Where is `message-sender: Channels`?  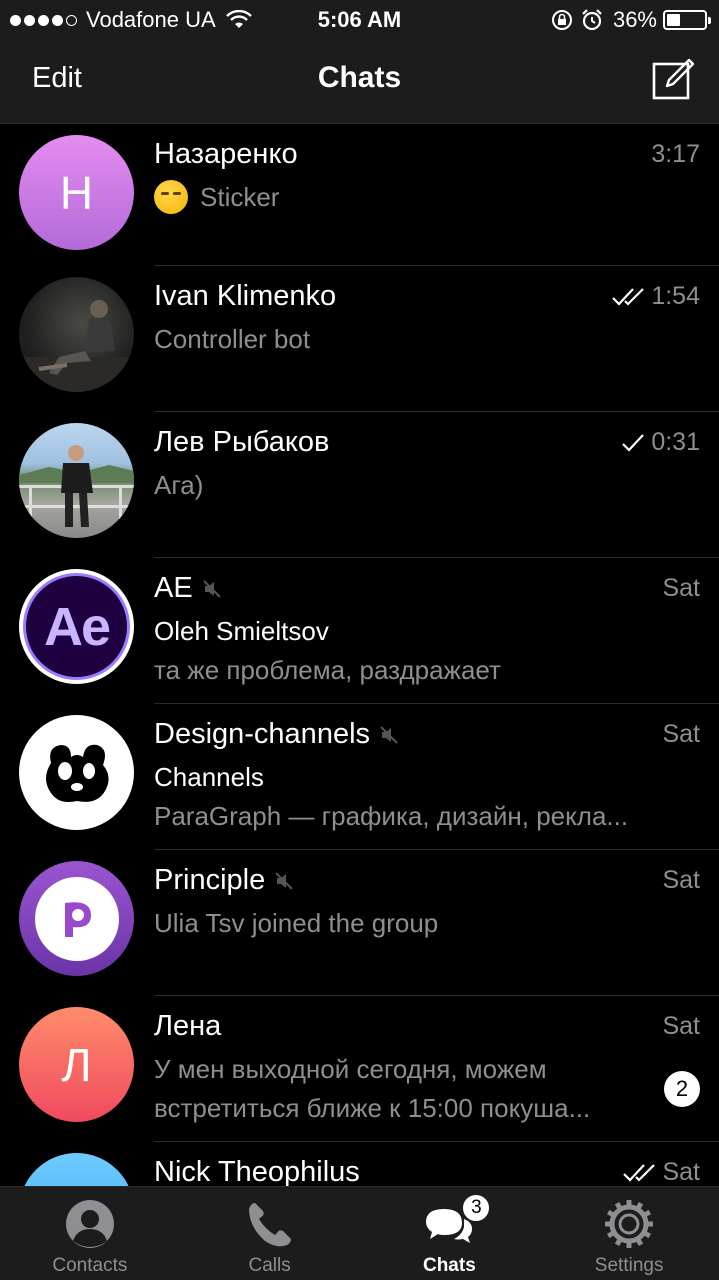 message-sender: Channels is located at coordinates (209, 777).